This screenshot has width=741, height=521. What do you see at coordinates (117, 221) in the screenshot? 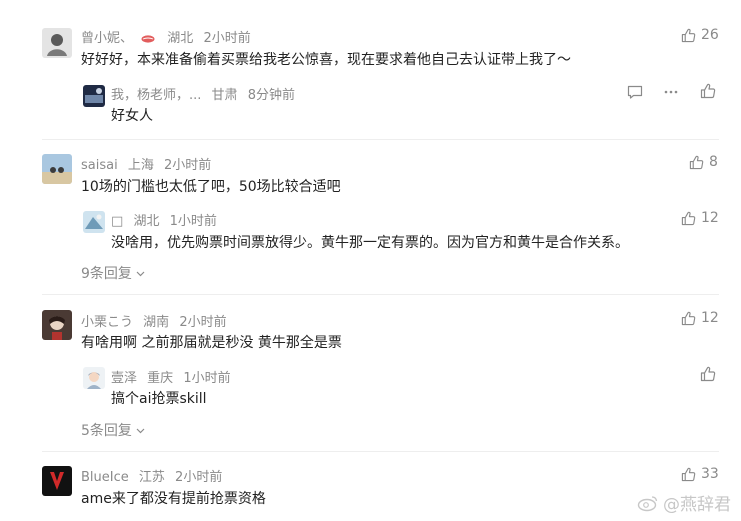
I see `reply-author: □` at bounding box center [117, 221].